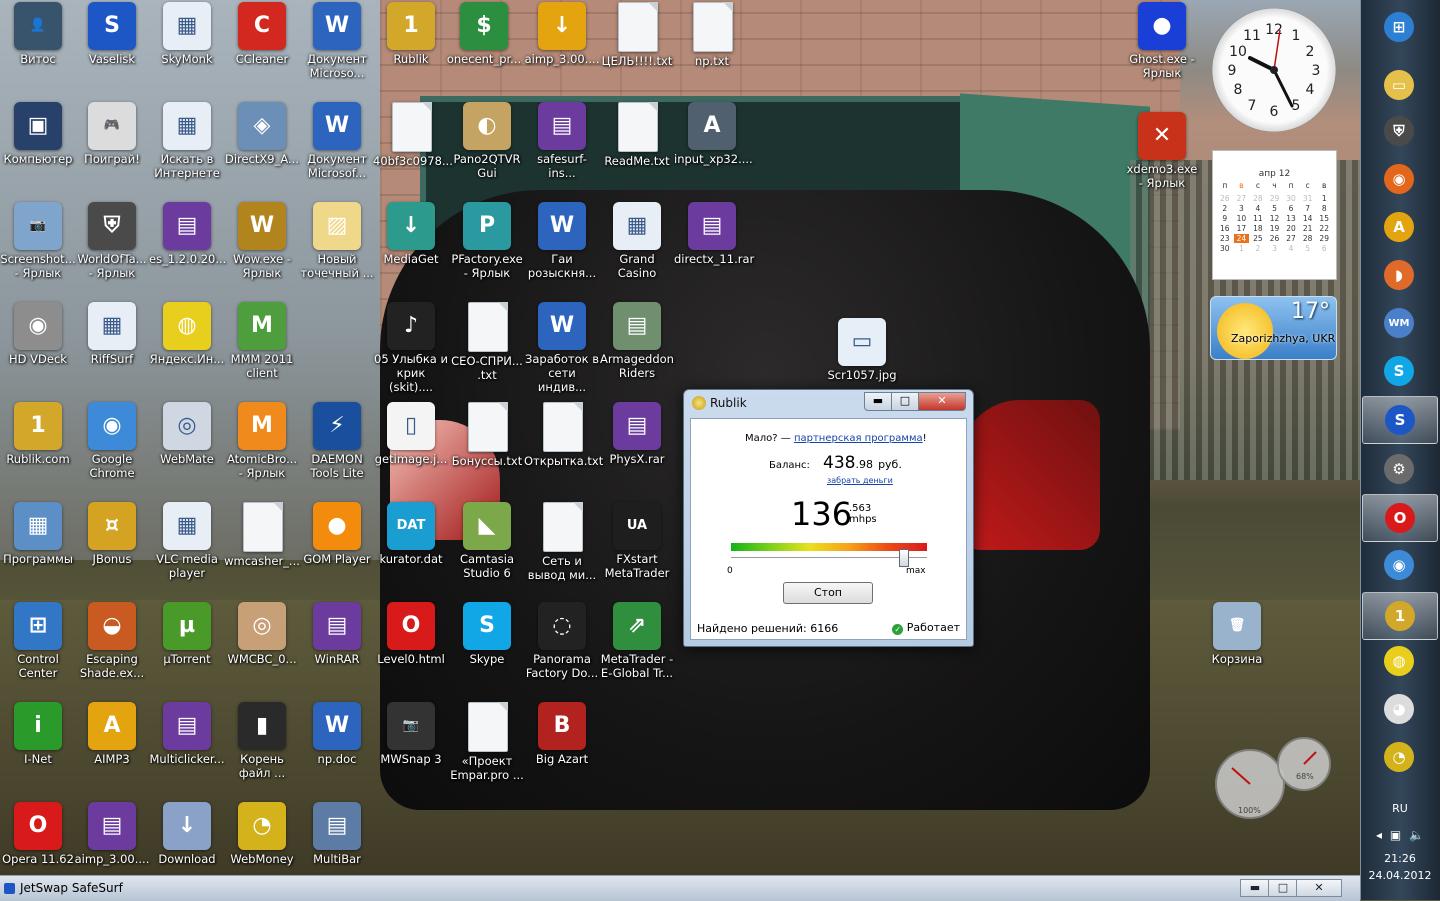 The height and width of the screenshot is (901, 1440). What do you see at coordinates (487, 141) in the screenshot?
I see `desktop-icon-pano2qtvr: ◐ Pano2QTVR Gui` at bounding box center [487, 141].